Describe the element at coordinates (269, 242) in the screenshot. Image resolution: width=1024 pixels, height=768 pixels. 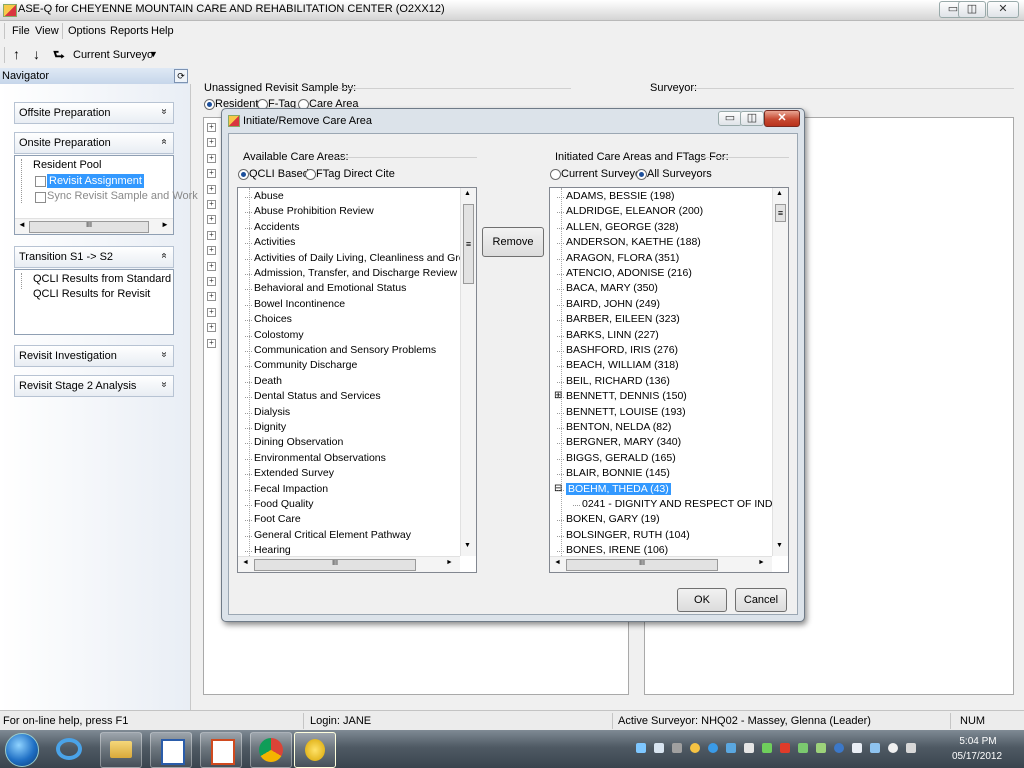
I see `care-area-item: Activities` at that location.